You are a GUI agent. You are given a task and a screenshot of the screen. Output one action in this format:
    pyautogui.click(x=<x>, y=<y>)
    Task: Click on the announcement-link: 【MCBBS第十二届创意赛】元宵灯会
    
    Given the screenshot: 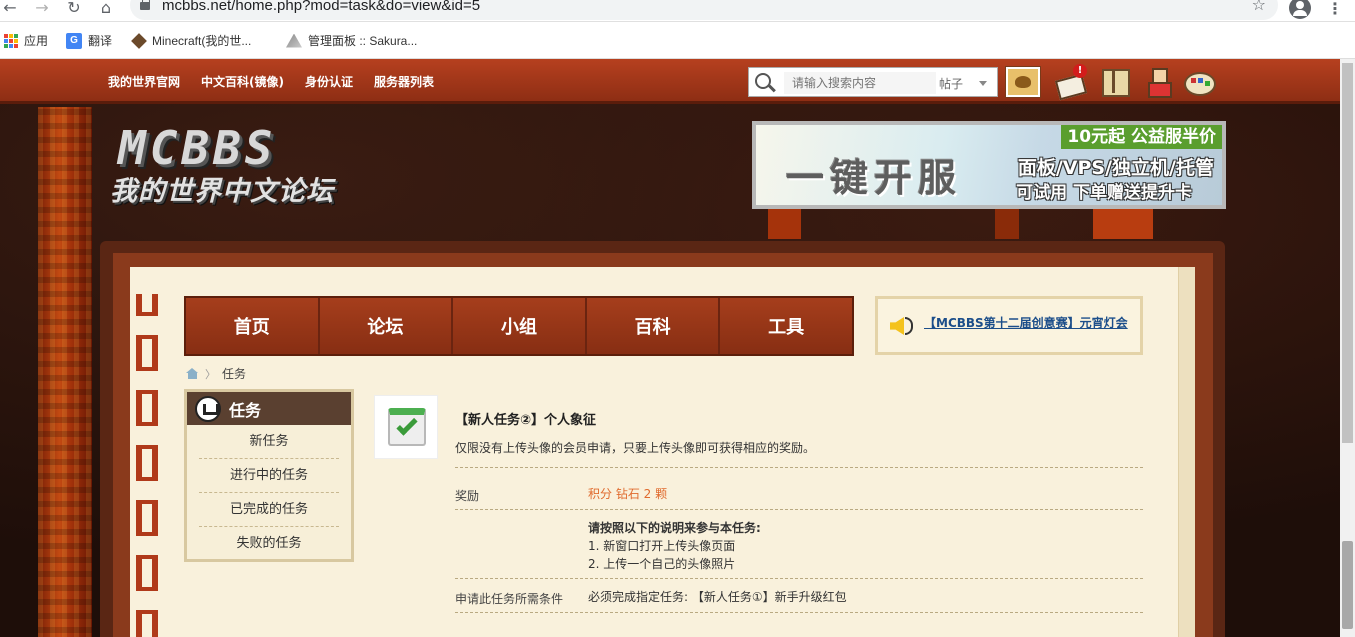 What is the action you would take?
    pyautogui.click(x=1026, y=322)
    